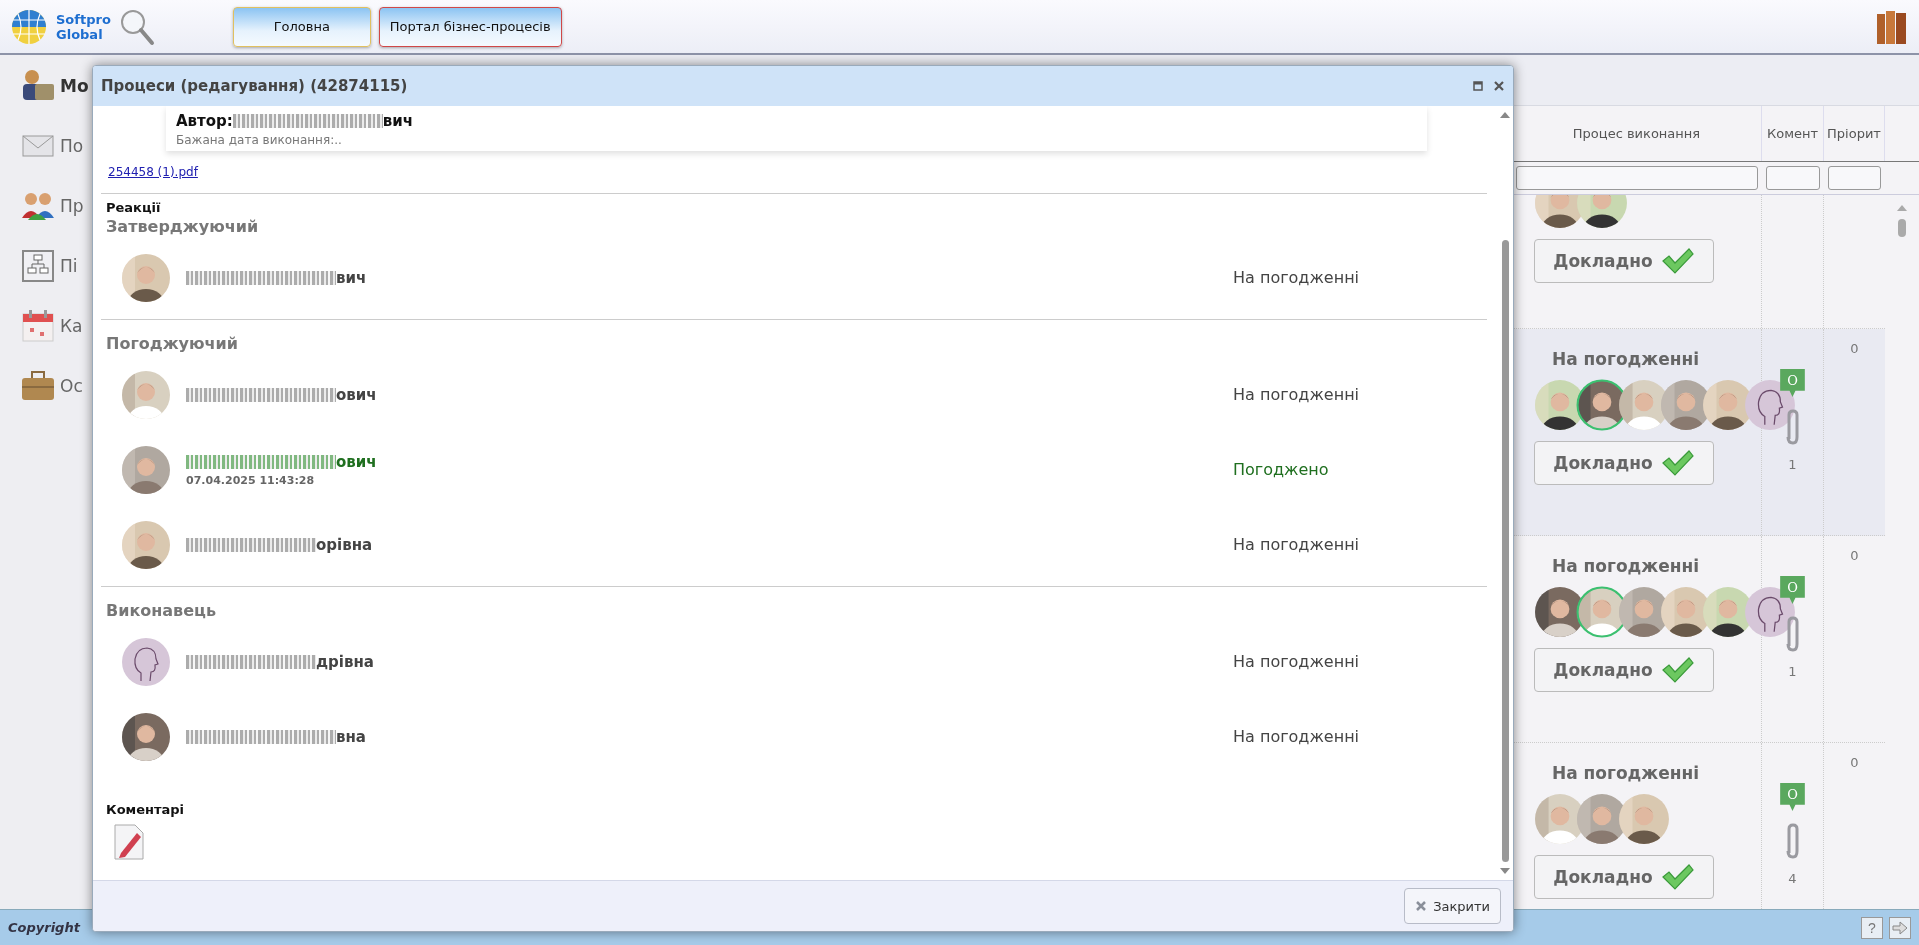 This screenshot has width=1919, height=945. What do you see at coordinates (38, 266) in the screenshot?
I see `flowchart-icon` at bounding box center [38, 266].